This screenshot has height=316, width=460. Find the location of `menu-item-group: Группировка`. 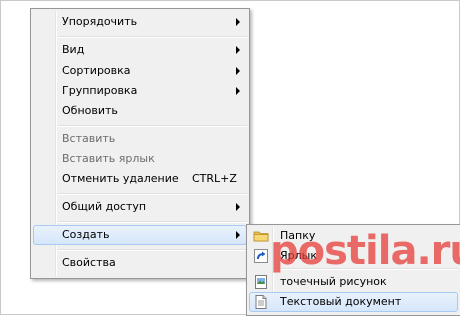

menu-item-group: Группировка is located at coordinates (140, 91).